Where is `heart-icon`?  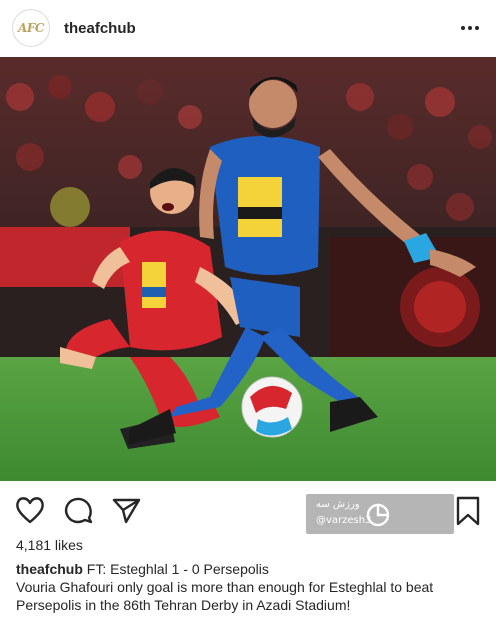 heart-icon is located at coordinates (30, 510).